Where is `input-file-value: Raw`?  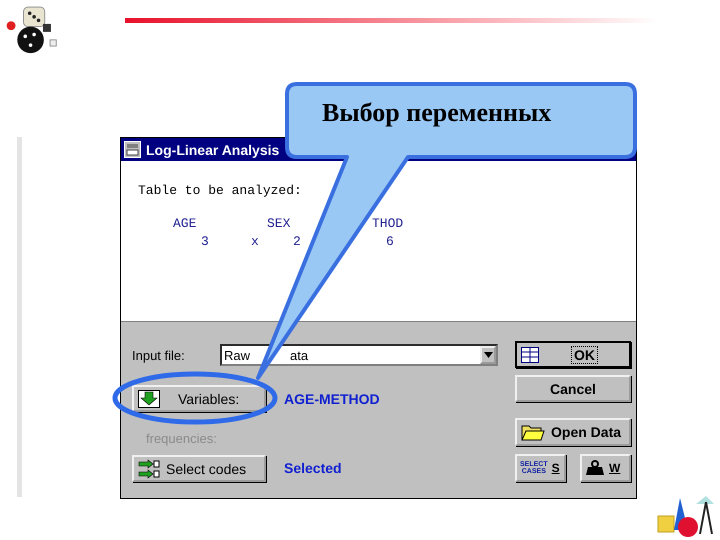 input-file-value: Raw is located at coordinates (237, 355).